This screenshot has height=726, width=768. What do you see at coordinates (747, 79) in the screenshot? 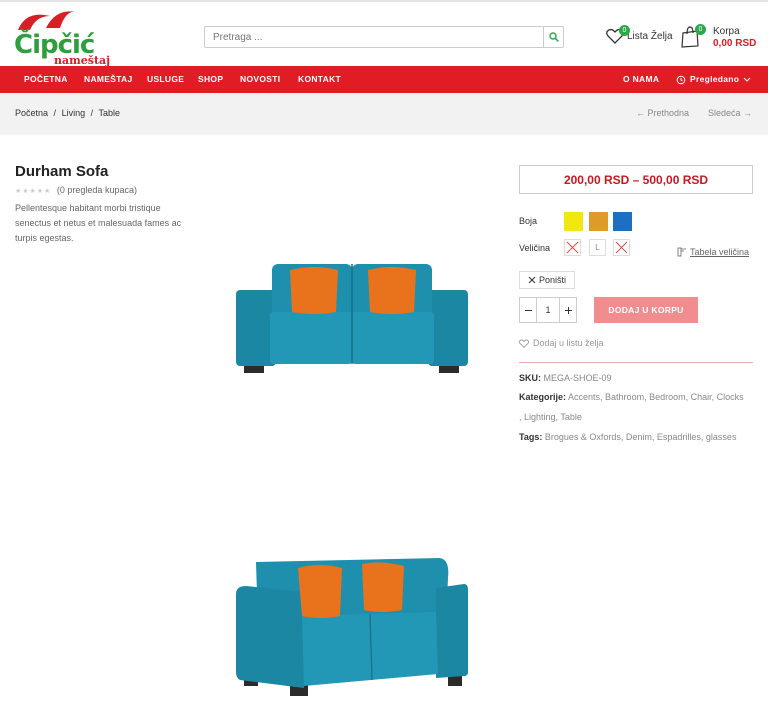
I see `chevron-down-icon` at bounding box center [747, 79].